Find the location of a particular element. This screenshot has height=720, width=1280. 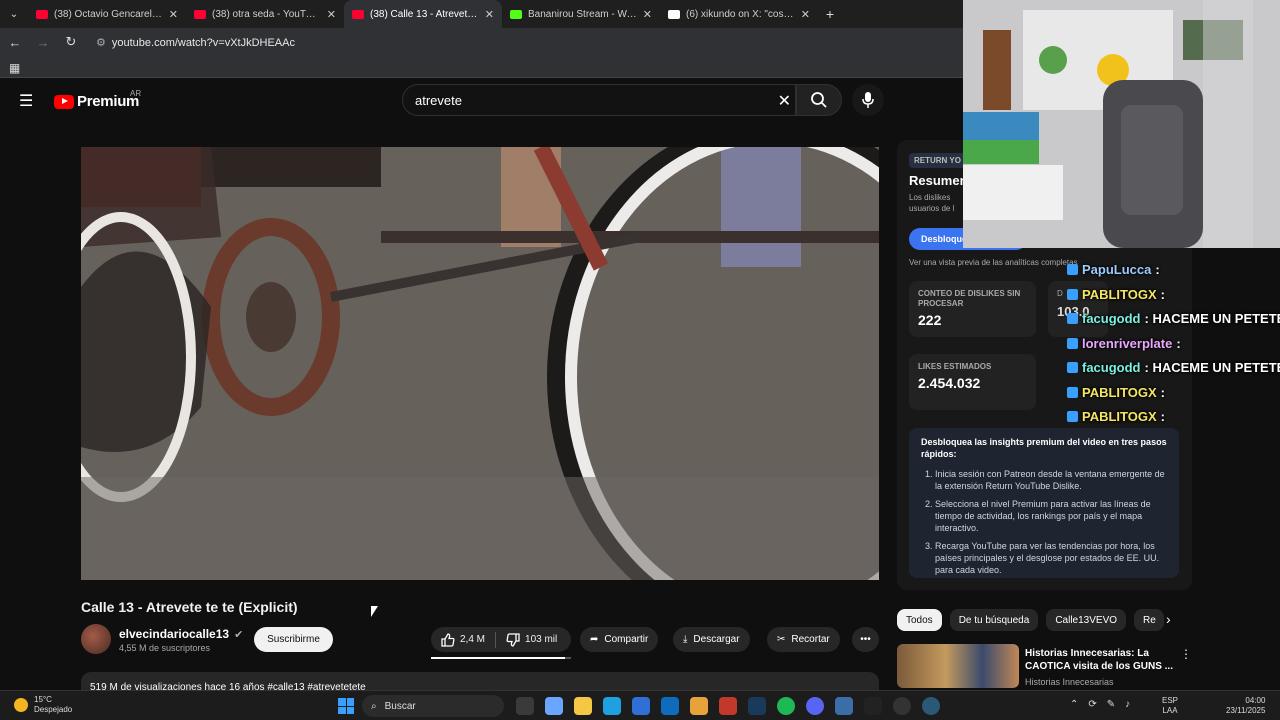

share-icon: ➦ is located at coordinates (594, 639).